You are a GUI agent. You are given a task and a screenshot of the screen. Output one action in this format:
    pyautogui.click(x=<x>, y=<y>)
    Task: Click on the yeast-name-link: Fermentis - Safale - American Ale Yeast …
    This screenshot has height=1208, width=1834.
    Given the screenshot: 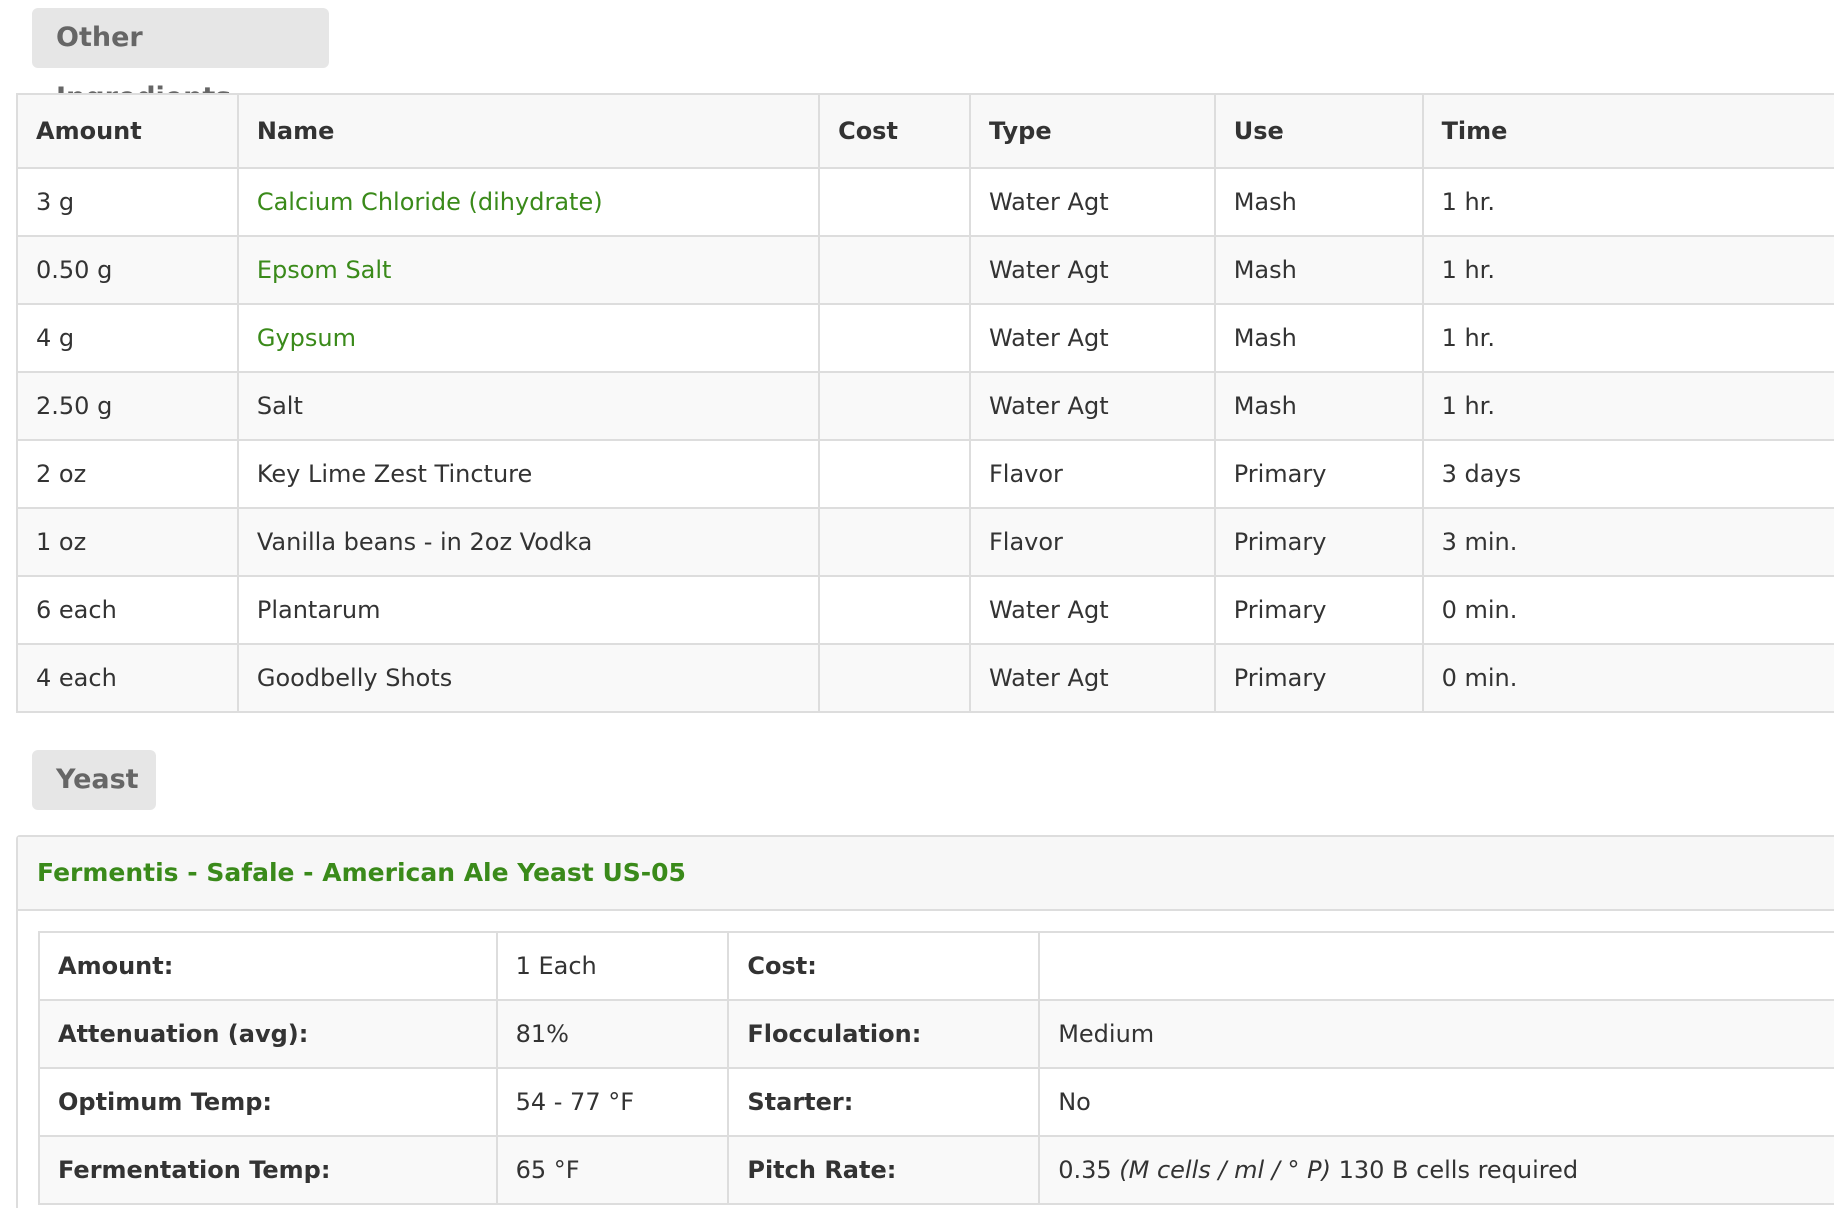 What is the action you would take?
    pyautogui.click(x=926, y=874)
    